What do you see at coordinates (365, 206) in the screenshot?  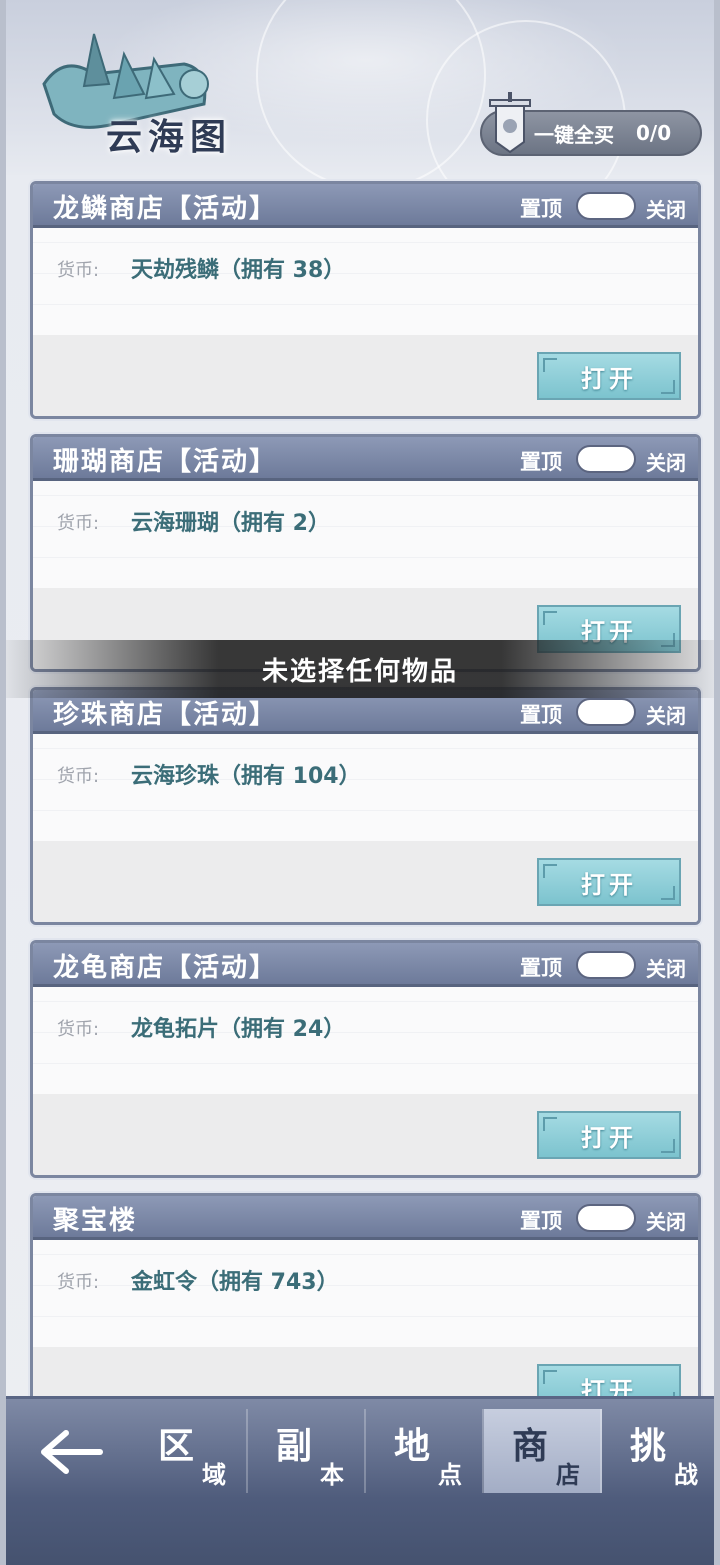 I see `shop-card-header: 龙鳞商店【活动】 置顶 关闭` at bounding box center [365, 206].